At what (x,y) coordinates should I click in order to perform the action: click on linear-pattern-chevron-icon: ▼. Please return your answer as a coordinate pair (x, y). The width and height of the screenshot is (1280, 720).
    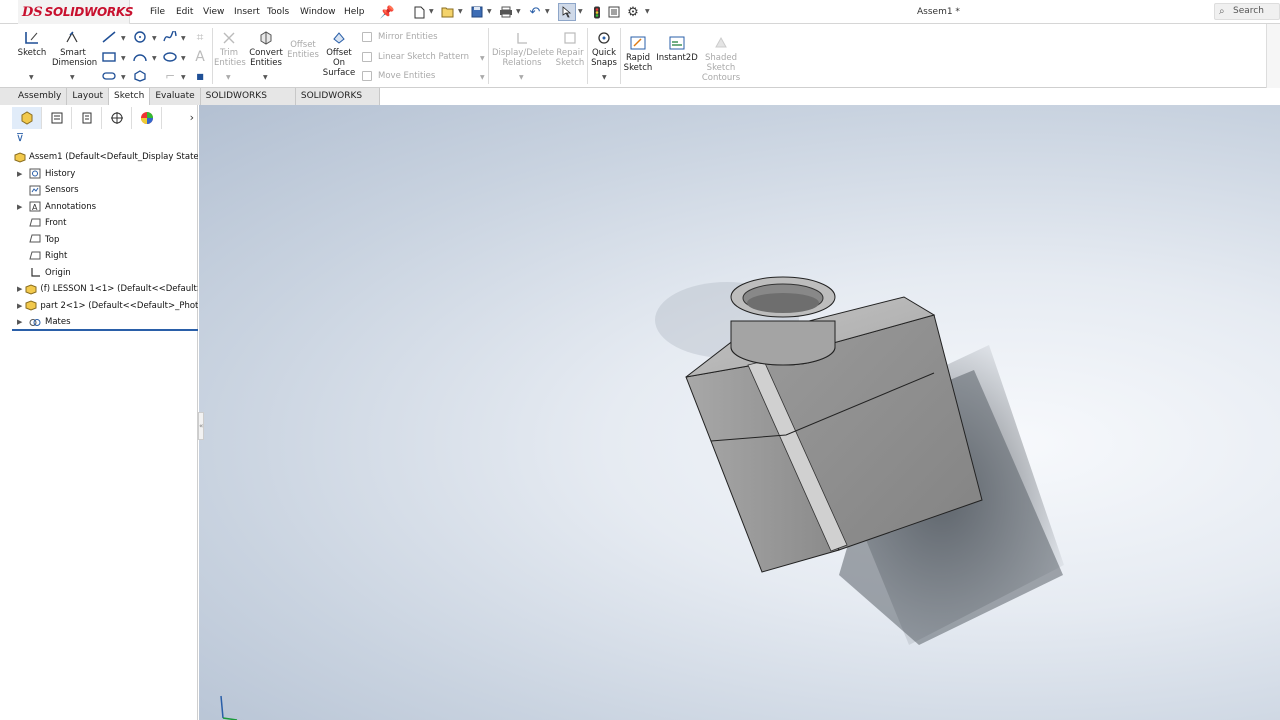
    Looking at the image, I should click on (482, 58).